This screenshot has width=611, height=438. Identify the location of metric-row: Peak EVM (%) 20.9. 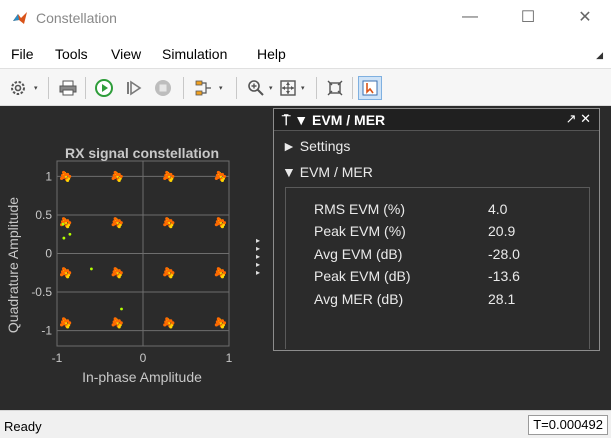
(438, 232).